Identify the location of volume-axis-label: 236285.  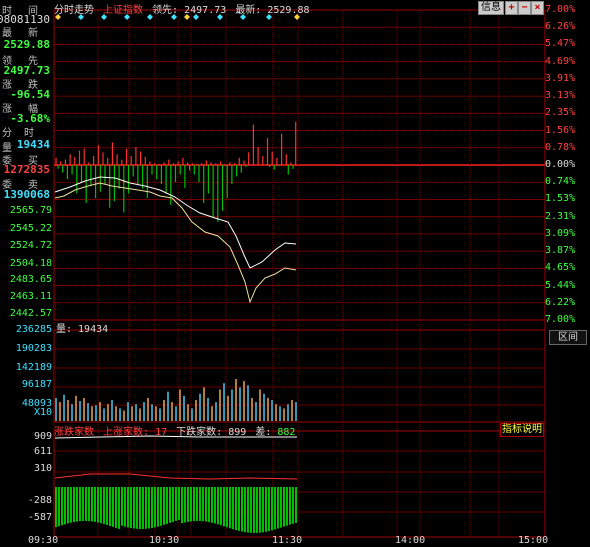
(33, 329).